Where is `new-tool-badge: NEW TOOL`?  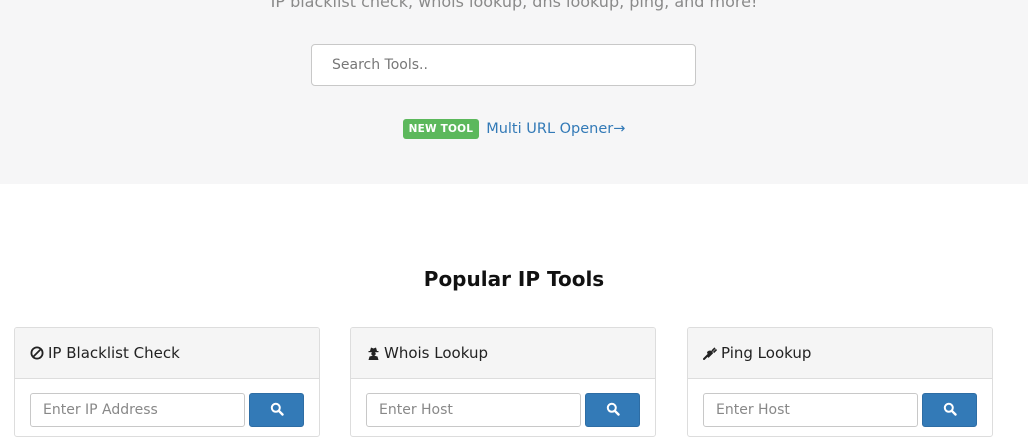 new-tool-badge: NEW TOOL is located at coordinates (441, 128).